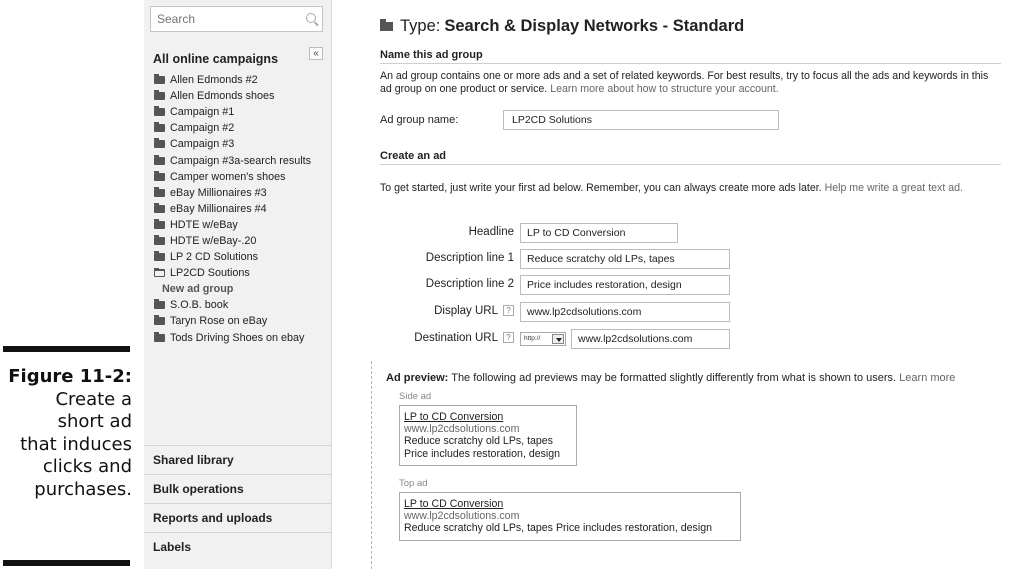  I want to click on campaign-label: HDTE w/eBay-.20, so click(213, 240).